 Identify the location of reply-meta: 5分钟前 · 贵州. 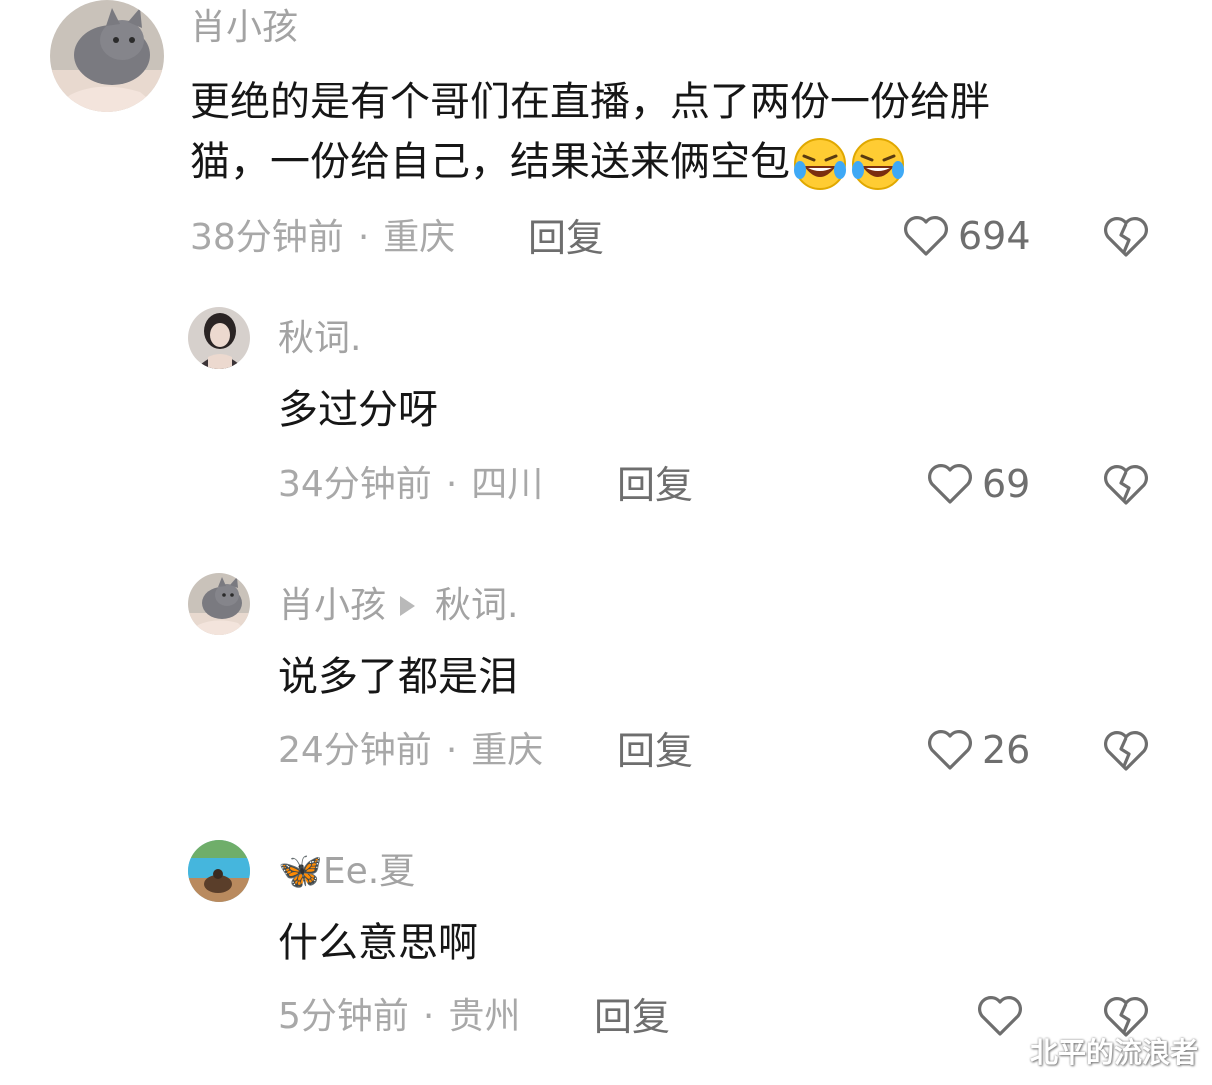
(399, 1017).